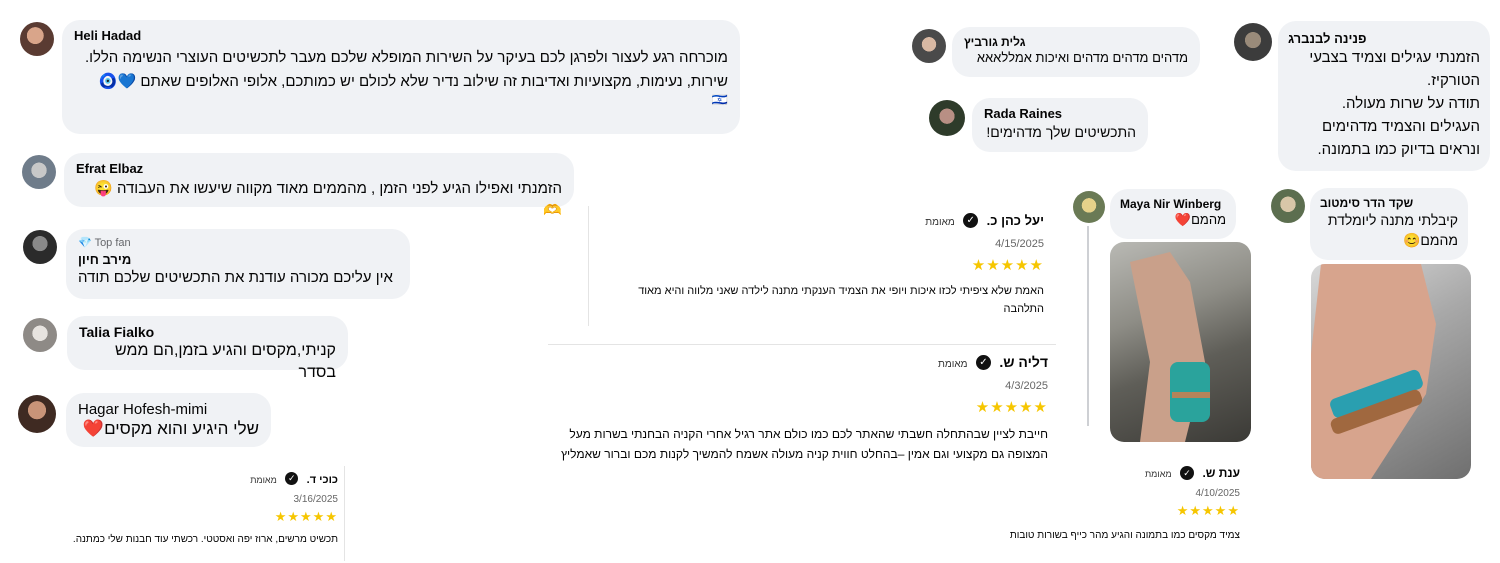 This screenshot has height=563, width=1500. I want to click on commenter-name: פנינה לבנברג, so click(1384, 38).